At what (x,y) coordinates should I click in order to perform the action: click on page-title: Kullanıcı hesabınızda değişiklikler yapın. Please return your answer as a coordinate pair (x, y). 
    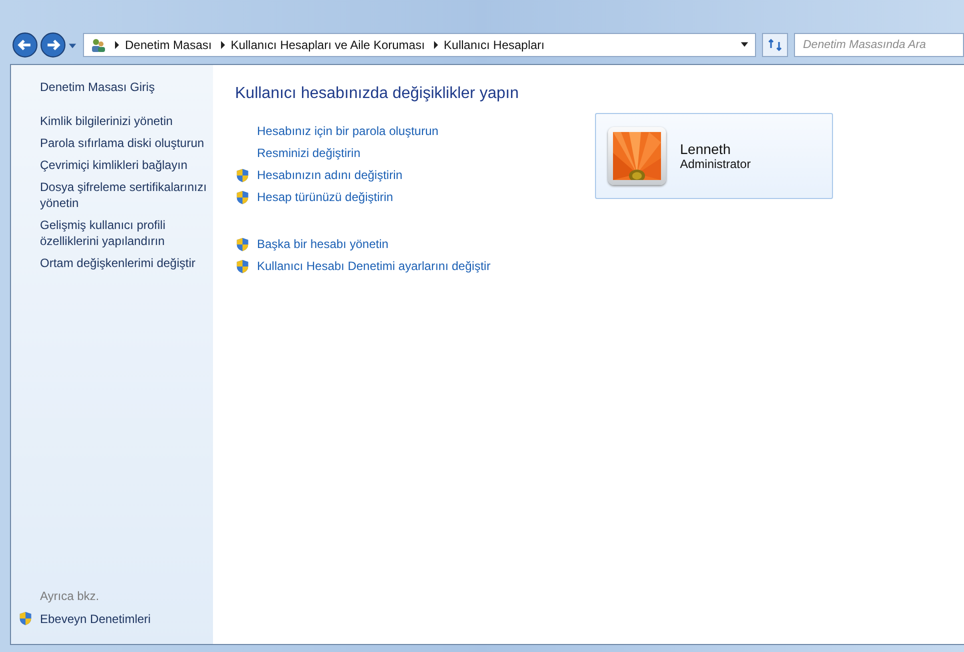
    Looking at the image, I should click on (377, 94).